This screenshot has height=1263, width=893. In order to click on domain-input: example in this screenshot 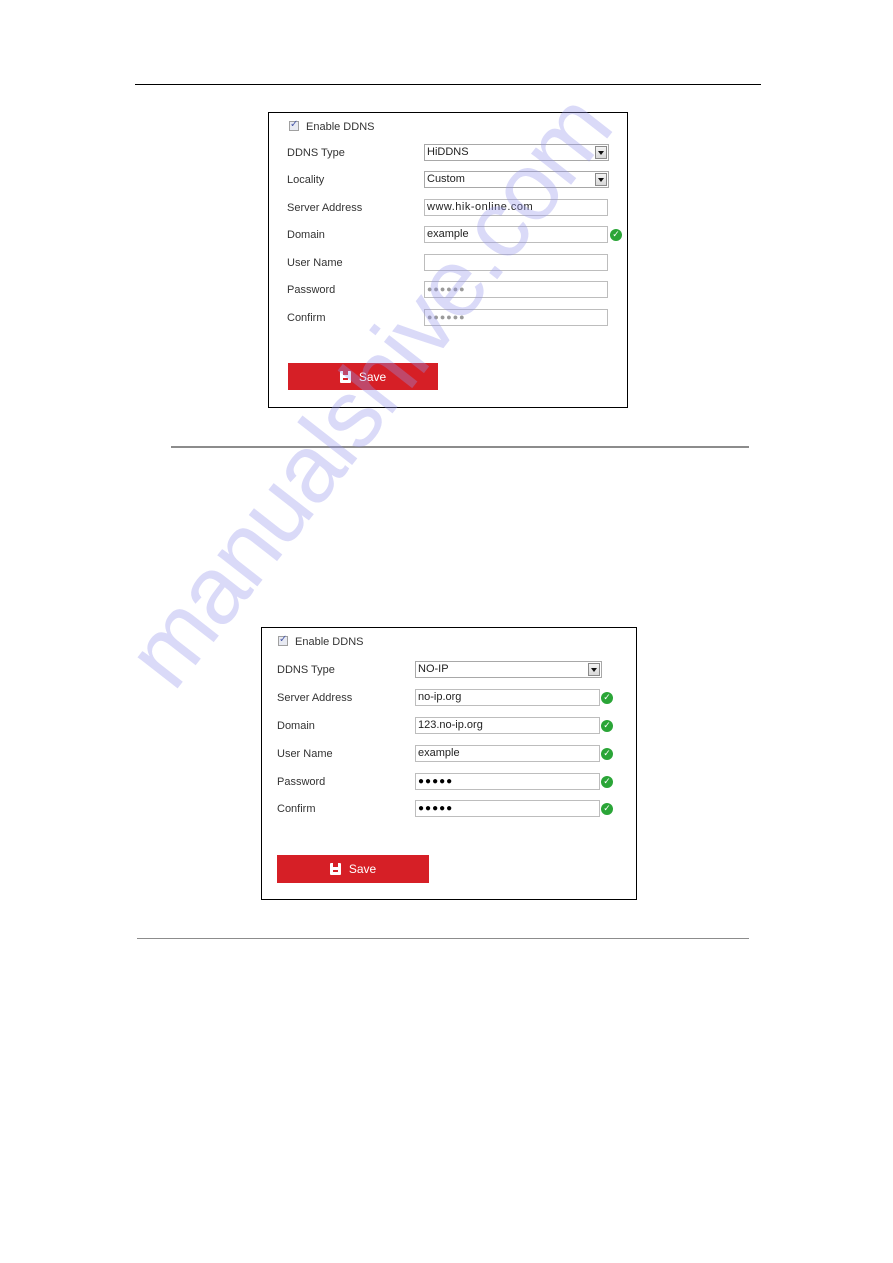, I will do `click(516, 234)`.